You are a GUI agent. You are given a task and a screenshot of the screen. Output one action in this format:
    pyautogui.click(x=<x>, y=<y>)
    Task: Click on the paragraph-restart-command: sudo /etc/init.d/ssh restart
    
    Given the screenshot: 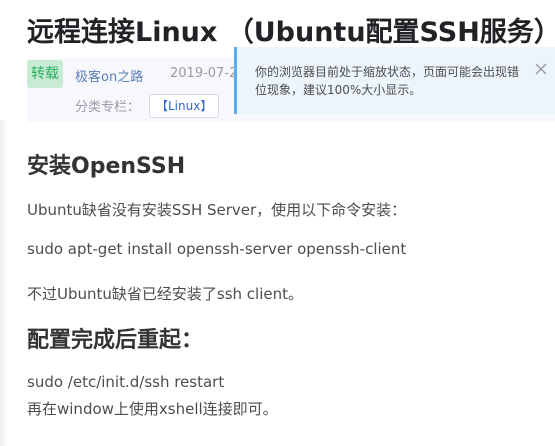 What is the action you would take?
    pyautogui.click(x=126, y=382)
    